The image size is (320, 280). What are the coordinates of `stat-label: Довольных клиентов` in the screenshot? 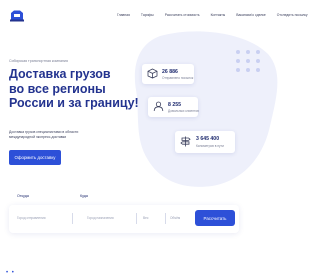 It's located at (183, 111).